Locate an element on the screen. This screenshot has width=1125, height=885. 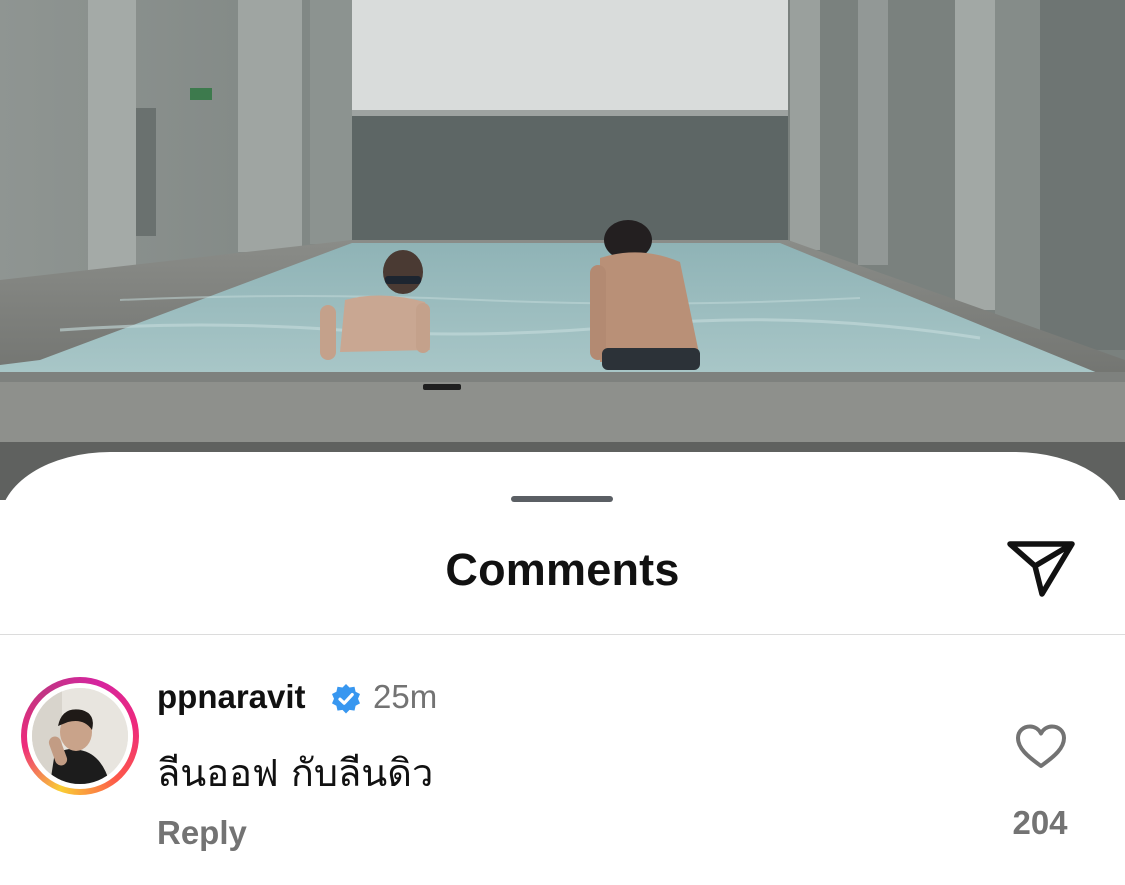
sheet-grabber is located at coordinates (562, 499).